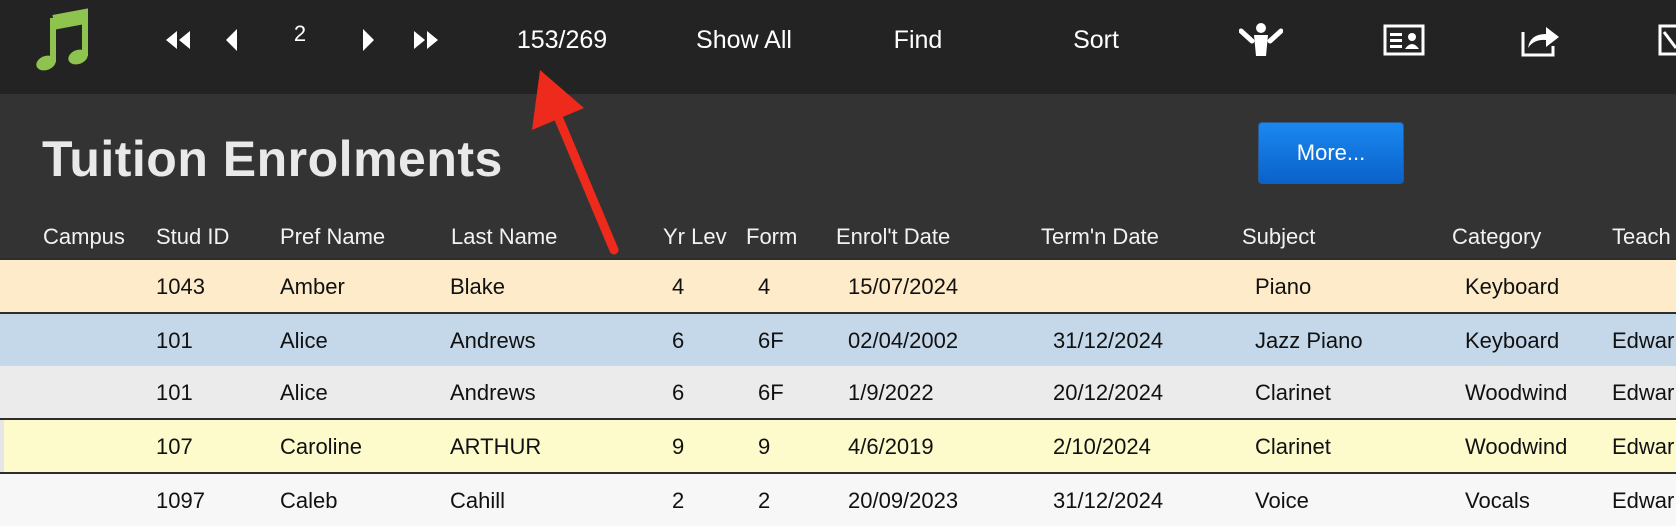  Describe the element at coordinates (678, 287) in the screenshot. I see `cell-yr-lev: 4` at that location.